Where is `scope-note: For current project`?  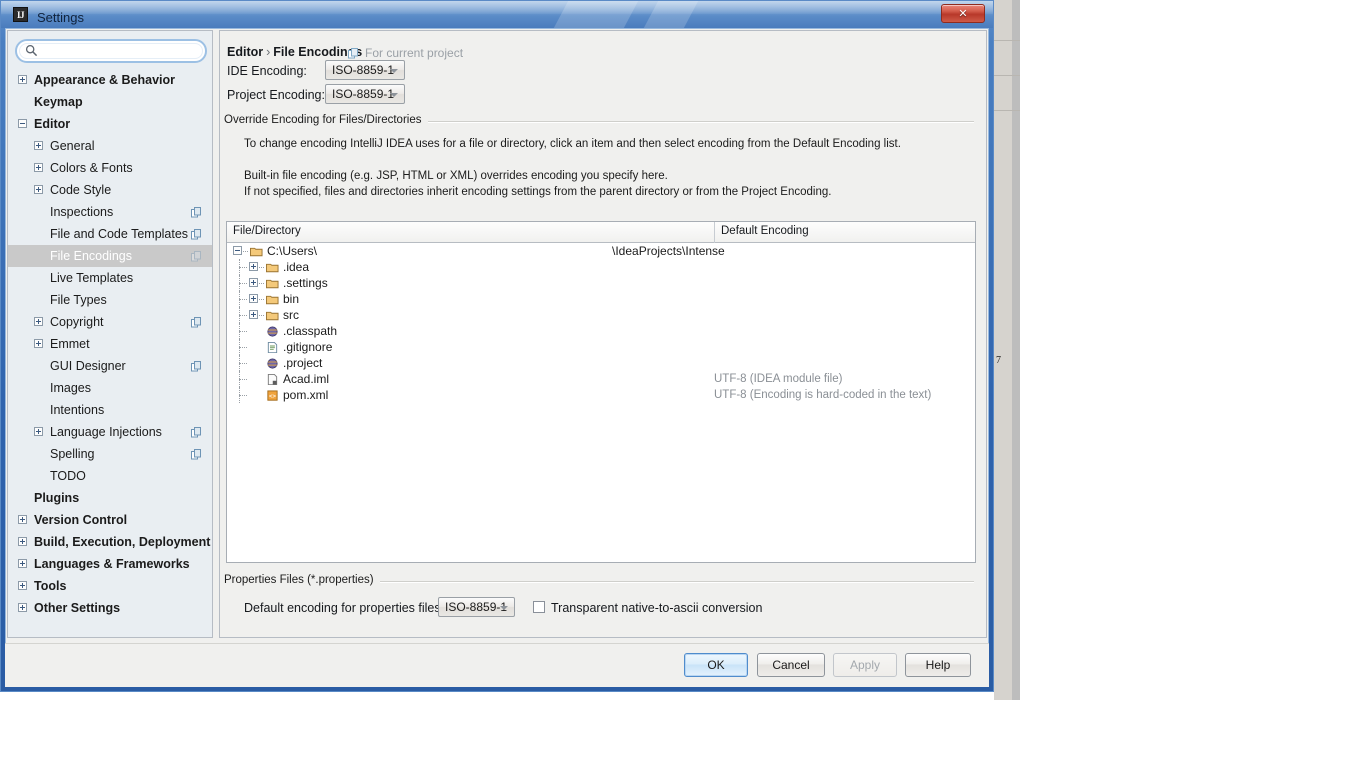
scope-note: For current project is located at coordinates (405, 53).